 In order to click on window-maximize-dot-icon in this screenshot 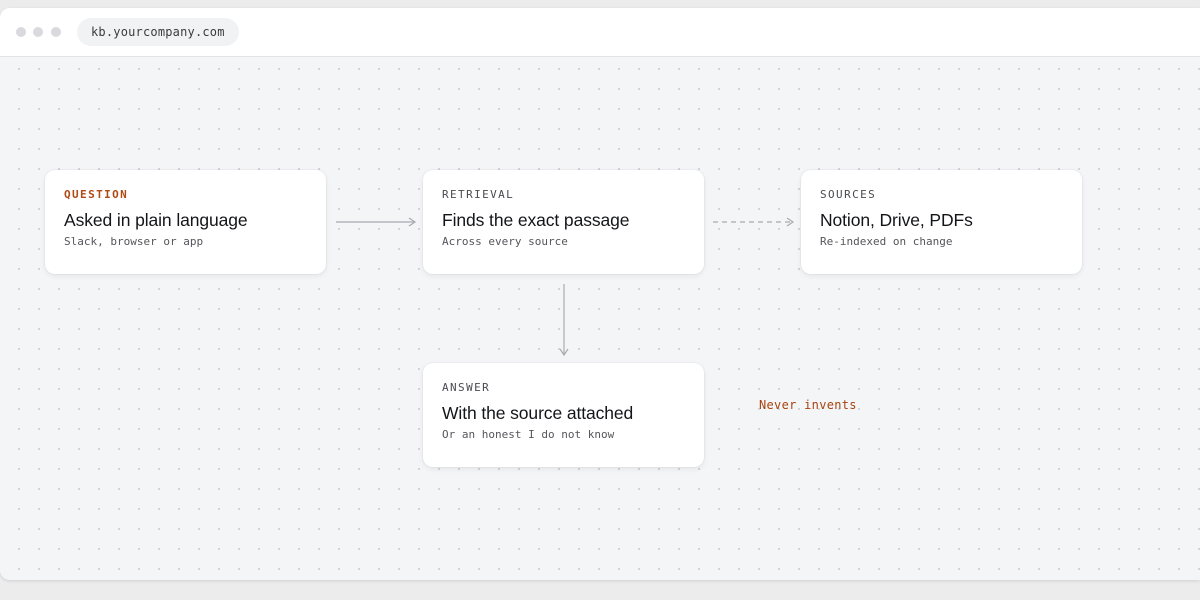, I will do `click(56, 32)`.